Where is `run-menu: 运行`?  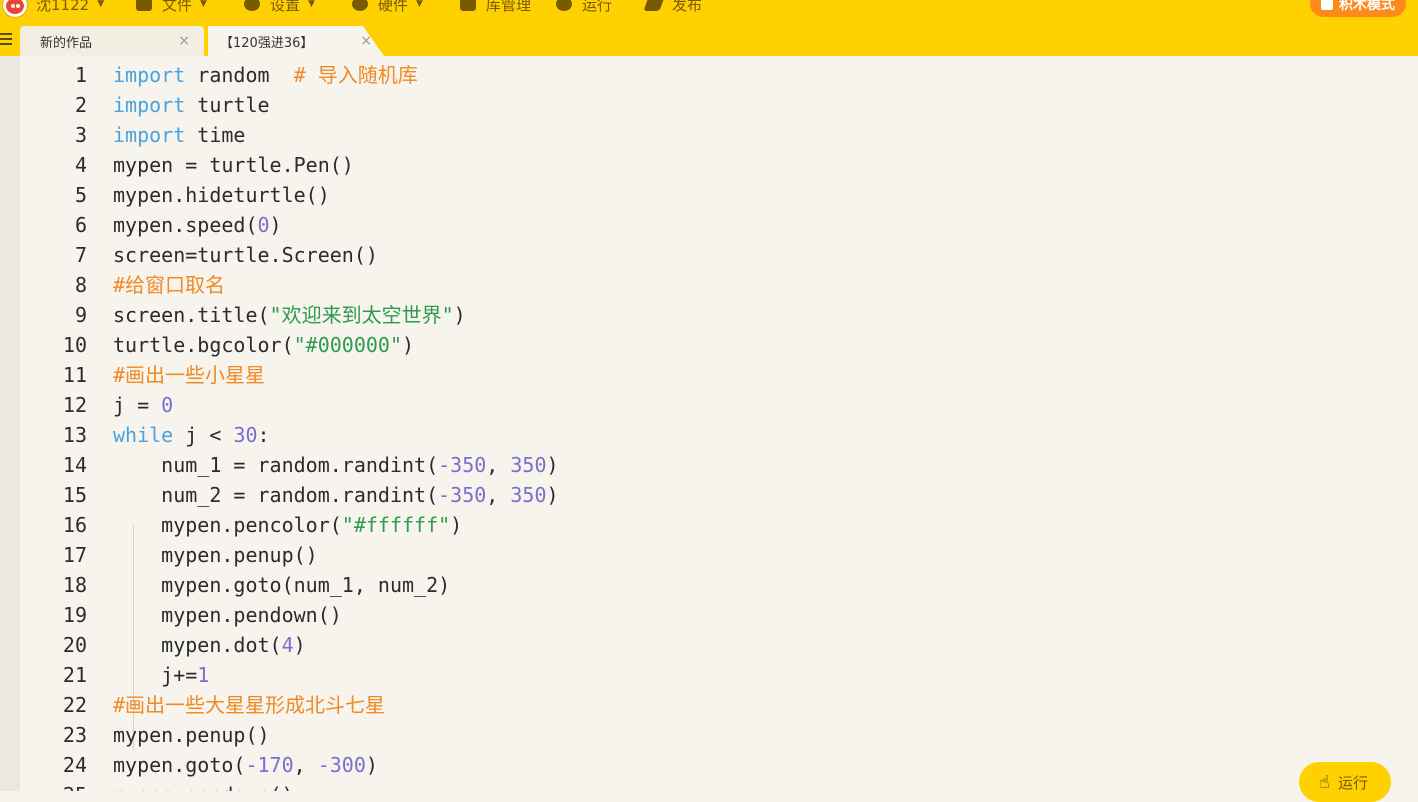
run-menu: 运行 is located at coordinates (584, 7).